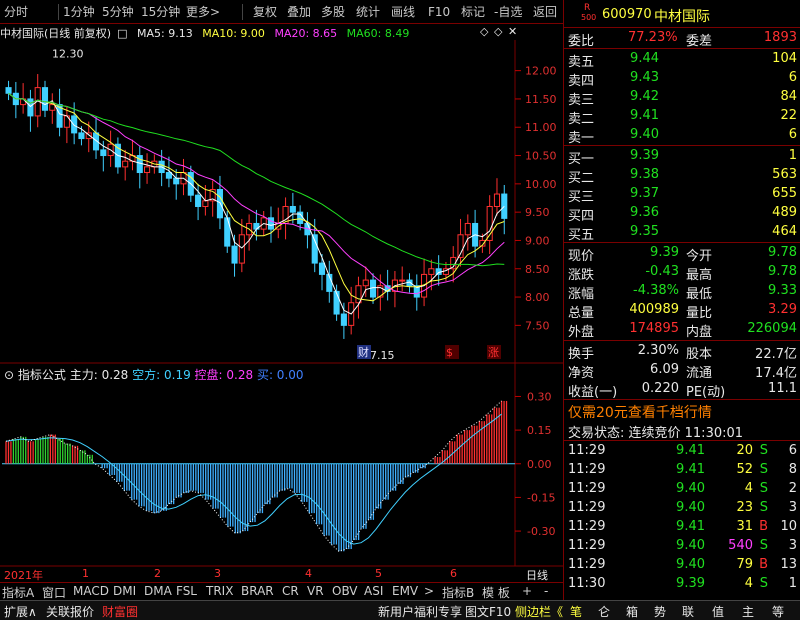  What do you see at coordinates (682, 330) in the screenshot?
I see `quote-row: 外盘 174895 内盘 226094` at bounding box center [682, 330].